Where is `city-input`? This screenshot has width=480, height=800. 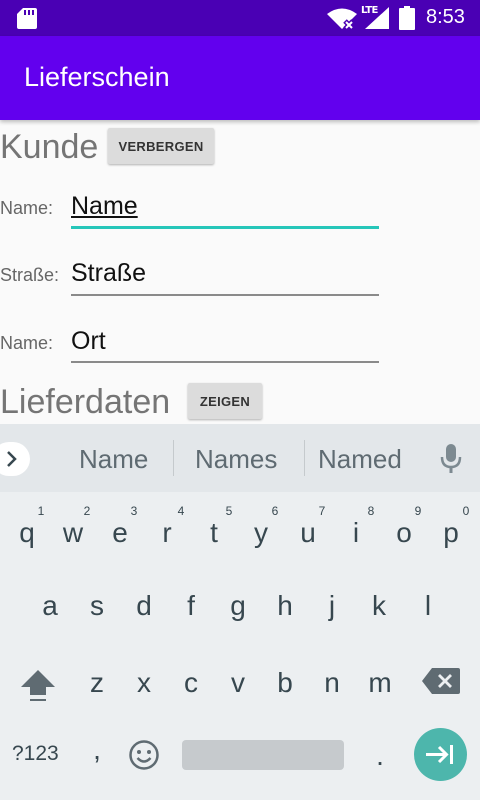 city-input is located at coordinates (225, 341).